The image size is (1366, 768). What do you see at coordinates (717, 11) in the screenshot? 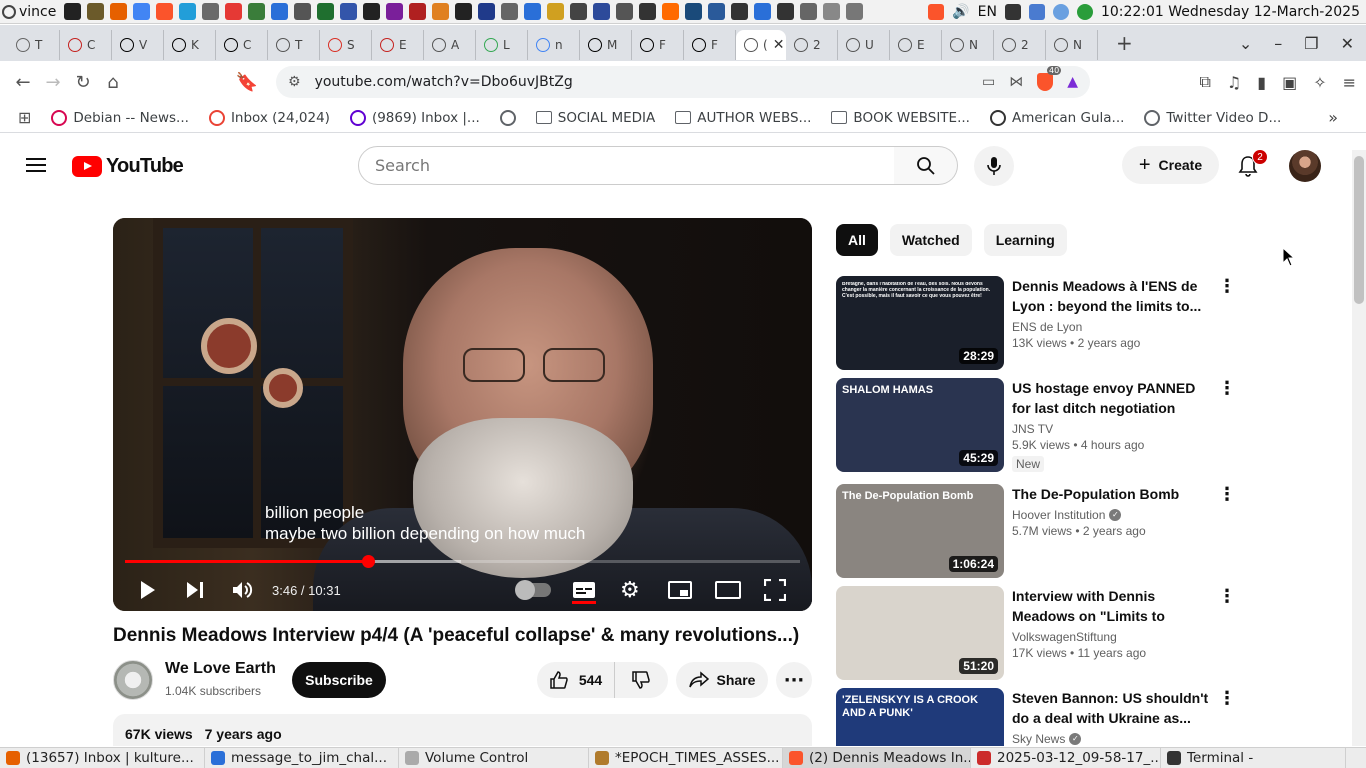
I see `steam-icon` at bounding box center [717, 11].